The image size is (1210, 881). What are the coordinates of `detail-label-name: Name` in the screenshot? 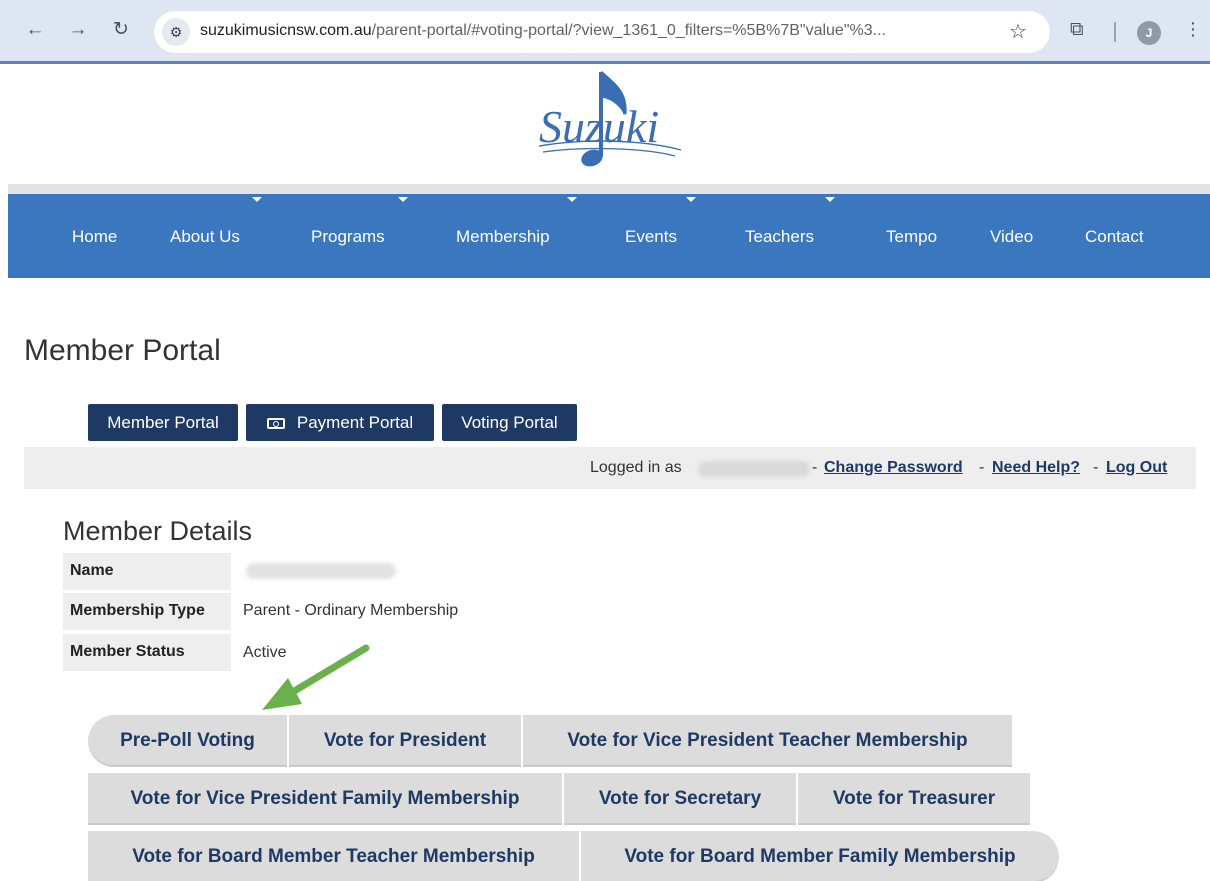 It's located at (147, 571).